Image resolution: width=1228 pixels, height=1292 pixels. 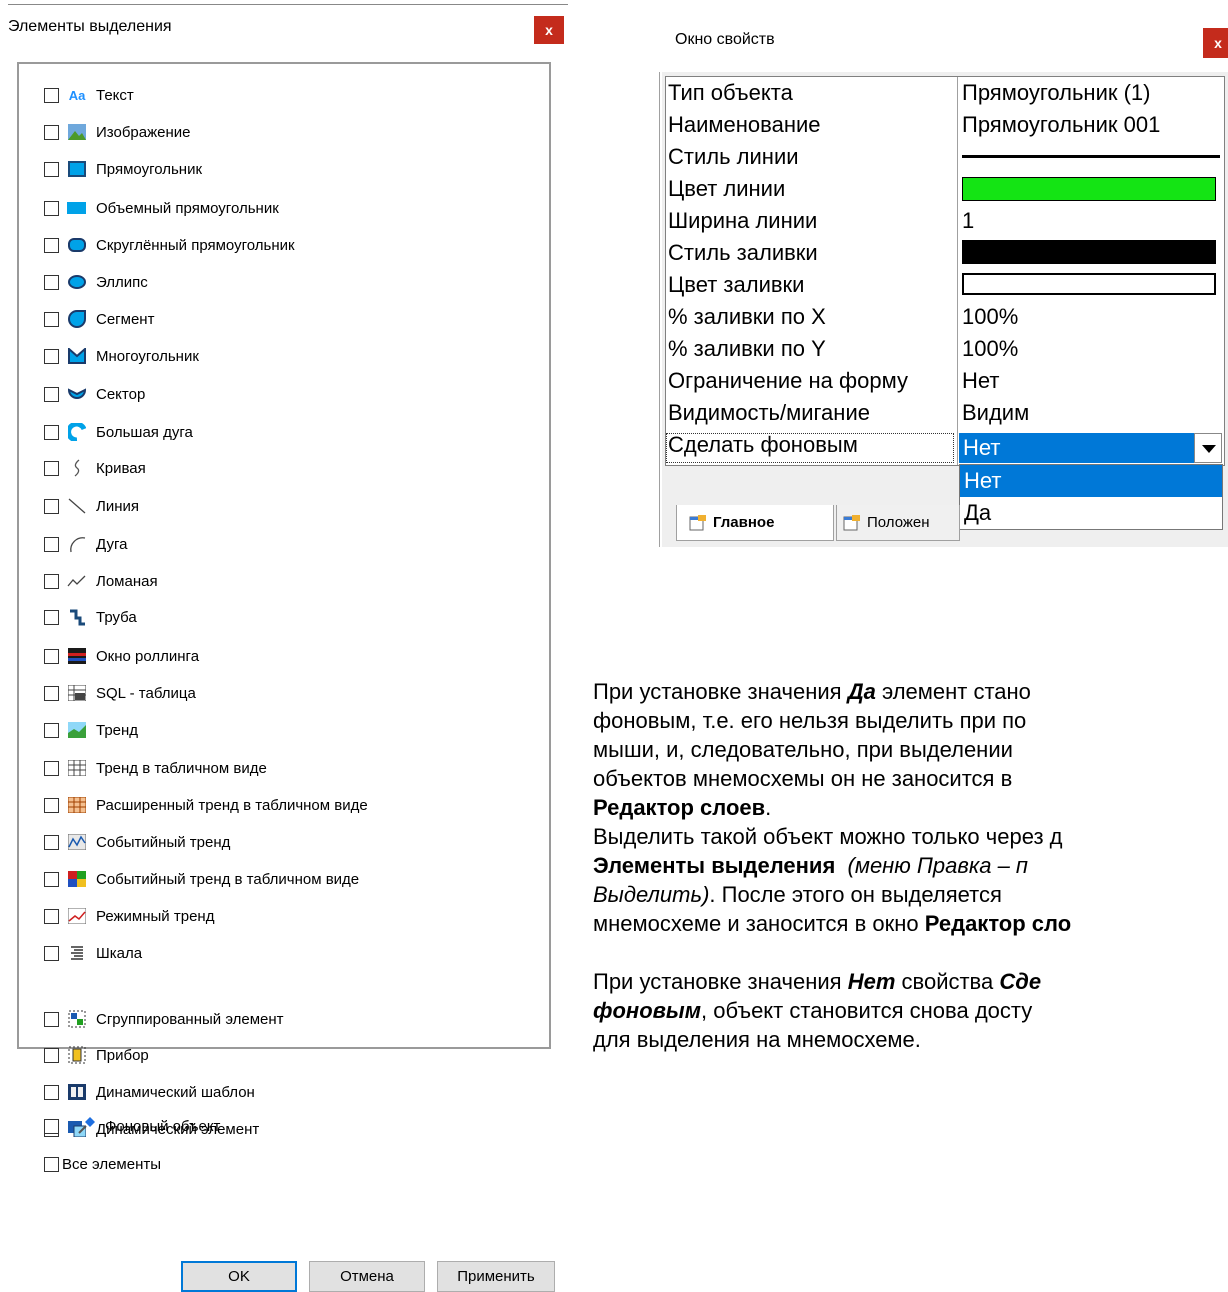 I want to click on selection-item: Труба, so click(x=90, y=617).